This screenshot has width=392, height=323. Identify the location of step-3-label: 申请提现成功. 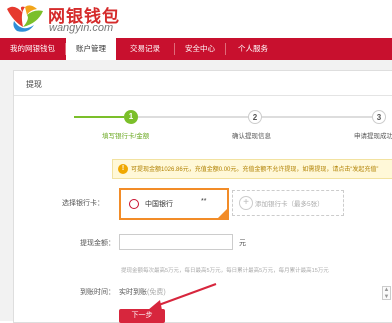
(373, 136).